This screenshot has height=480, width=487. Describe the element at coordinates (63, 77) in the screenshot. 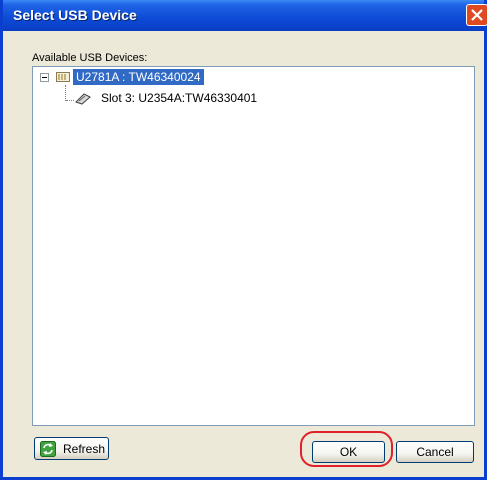

I see `chassis-icon` at that location.